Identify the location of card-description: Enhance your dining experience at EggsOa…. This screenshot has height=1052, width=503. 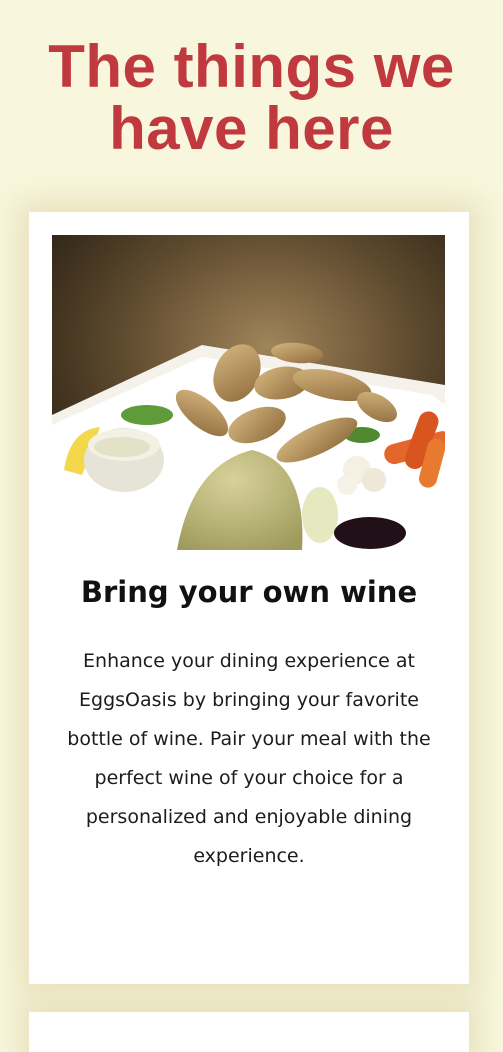
(249, 758).